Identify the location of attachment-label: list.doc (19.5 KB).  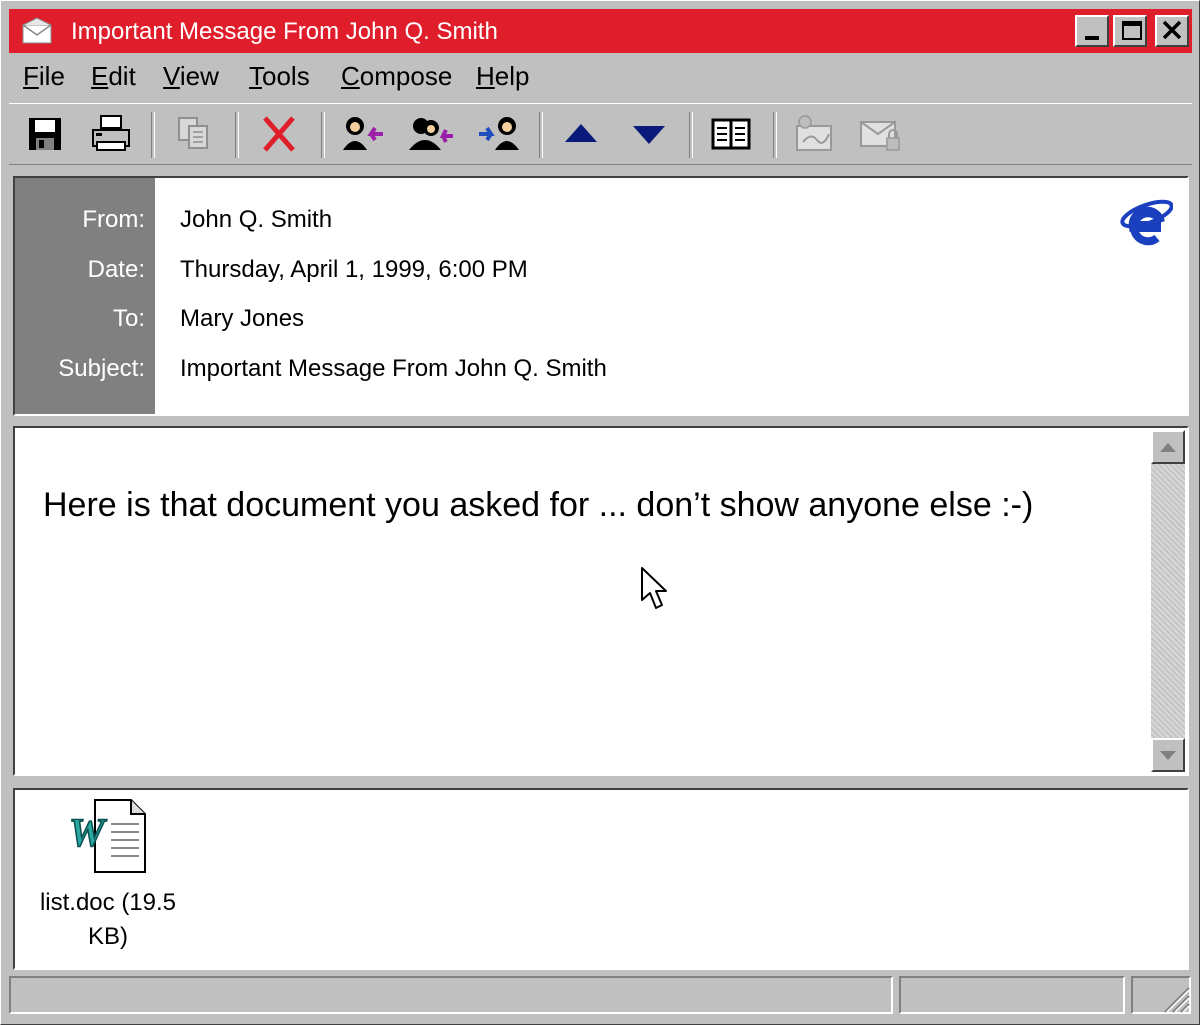
(108, 919).